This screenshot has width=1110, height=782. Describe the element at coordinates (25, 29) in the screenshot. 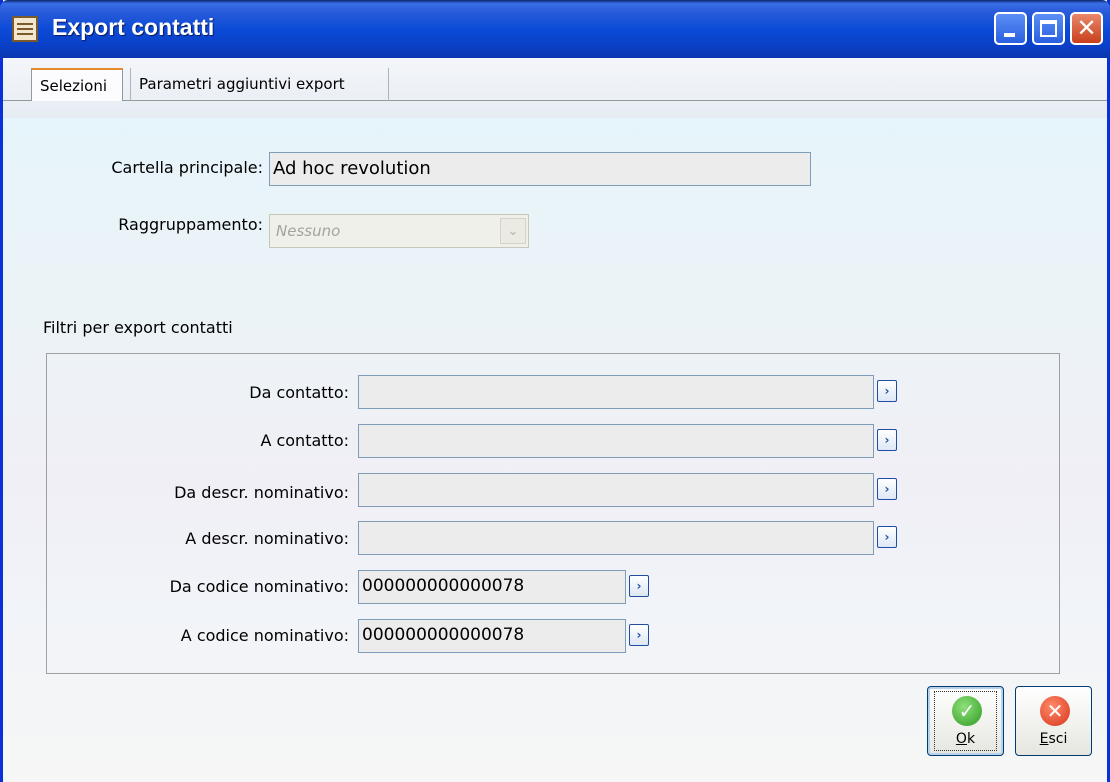

I see `app-document-icon` at that location.